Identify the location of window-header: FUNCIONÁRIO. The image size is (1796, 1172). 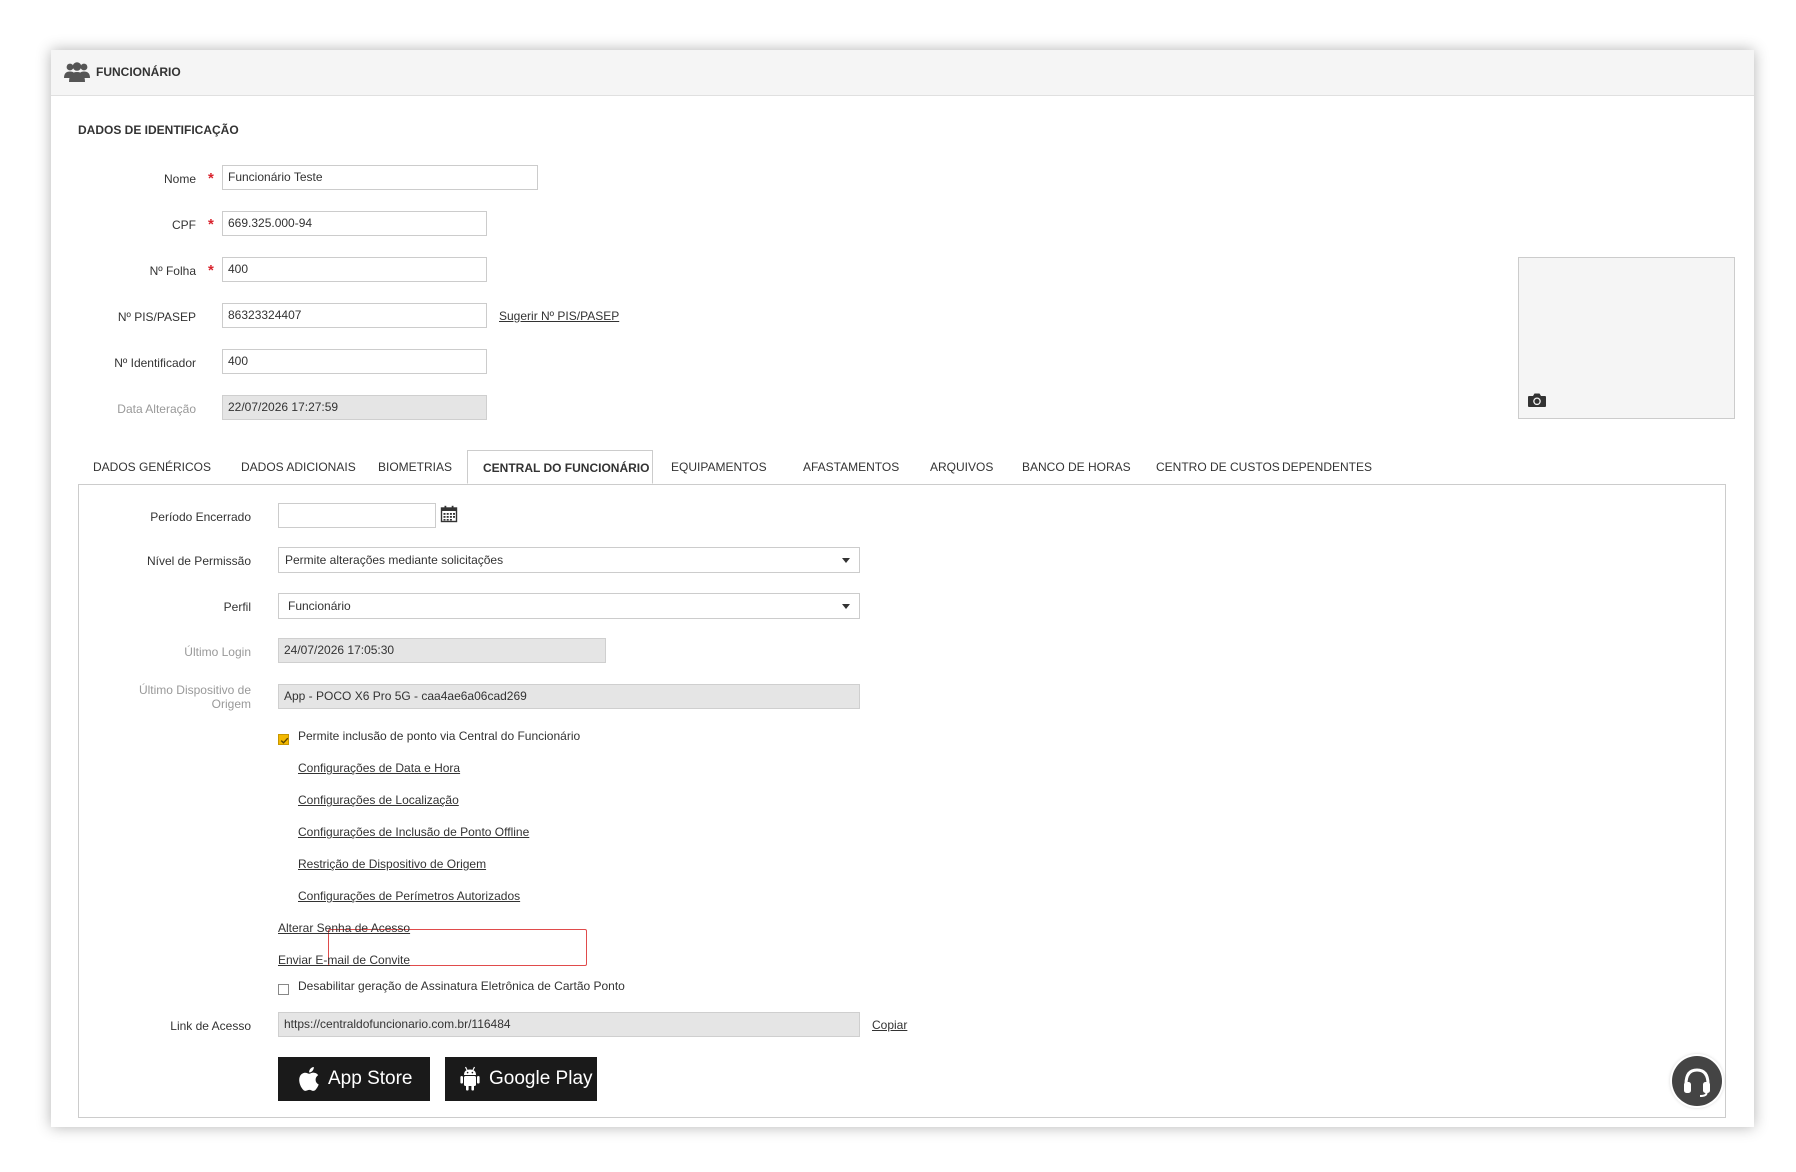
(902, 73).